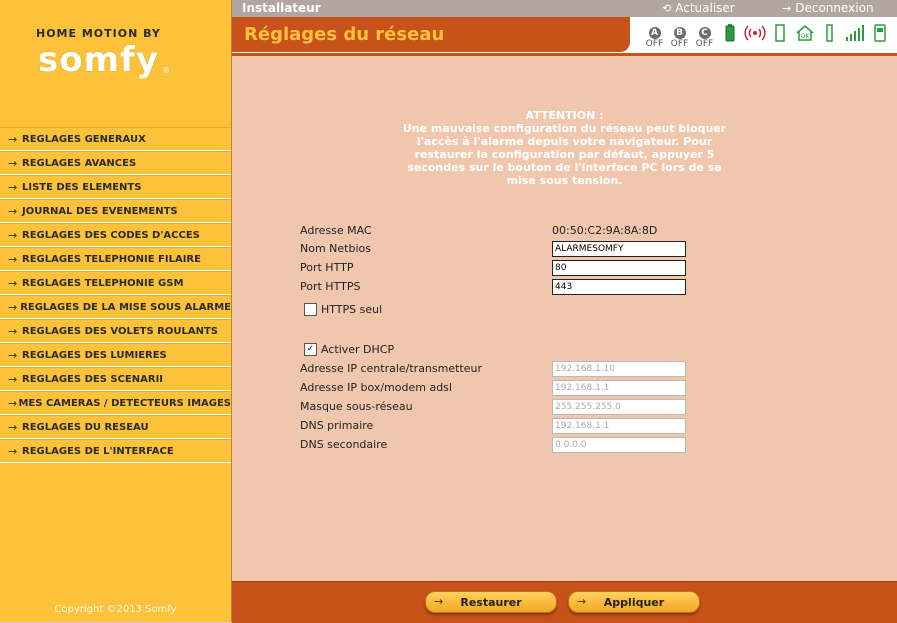 Image resolution: width=897 pixels, height=623 pixels. Describe the element at coordinates (120, 331) in the screenshot. I see `menu-item-label: REGLAGES DES VOLETS ROULANTS` at that location.